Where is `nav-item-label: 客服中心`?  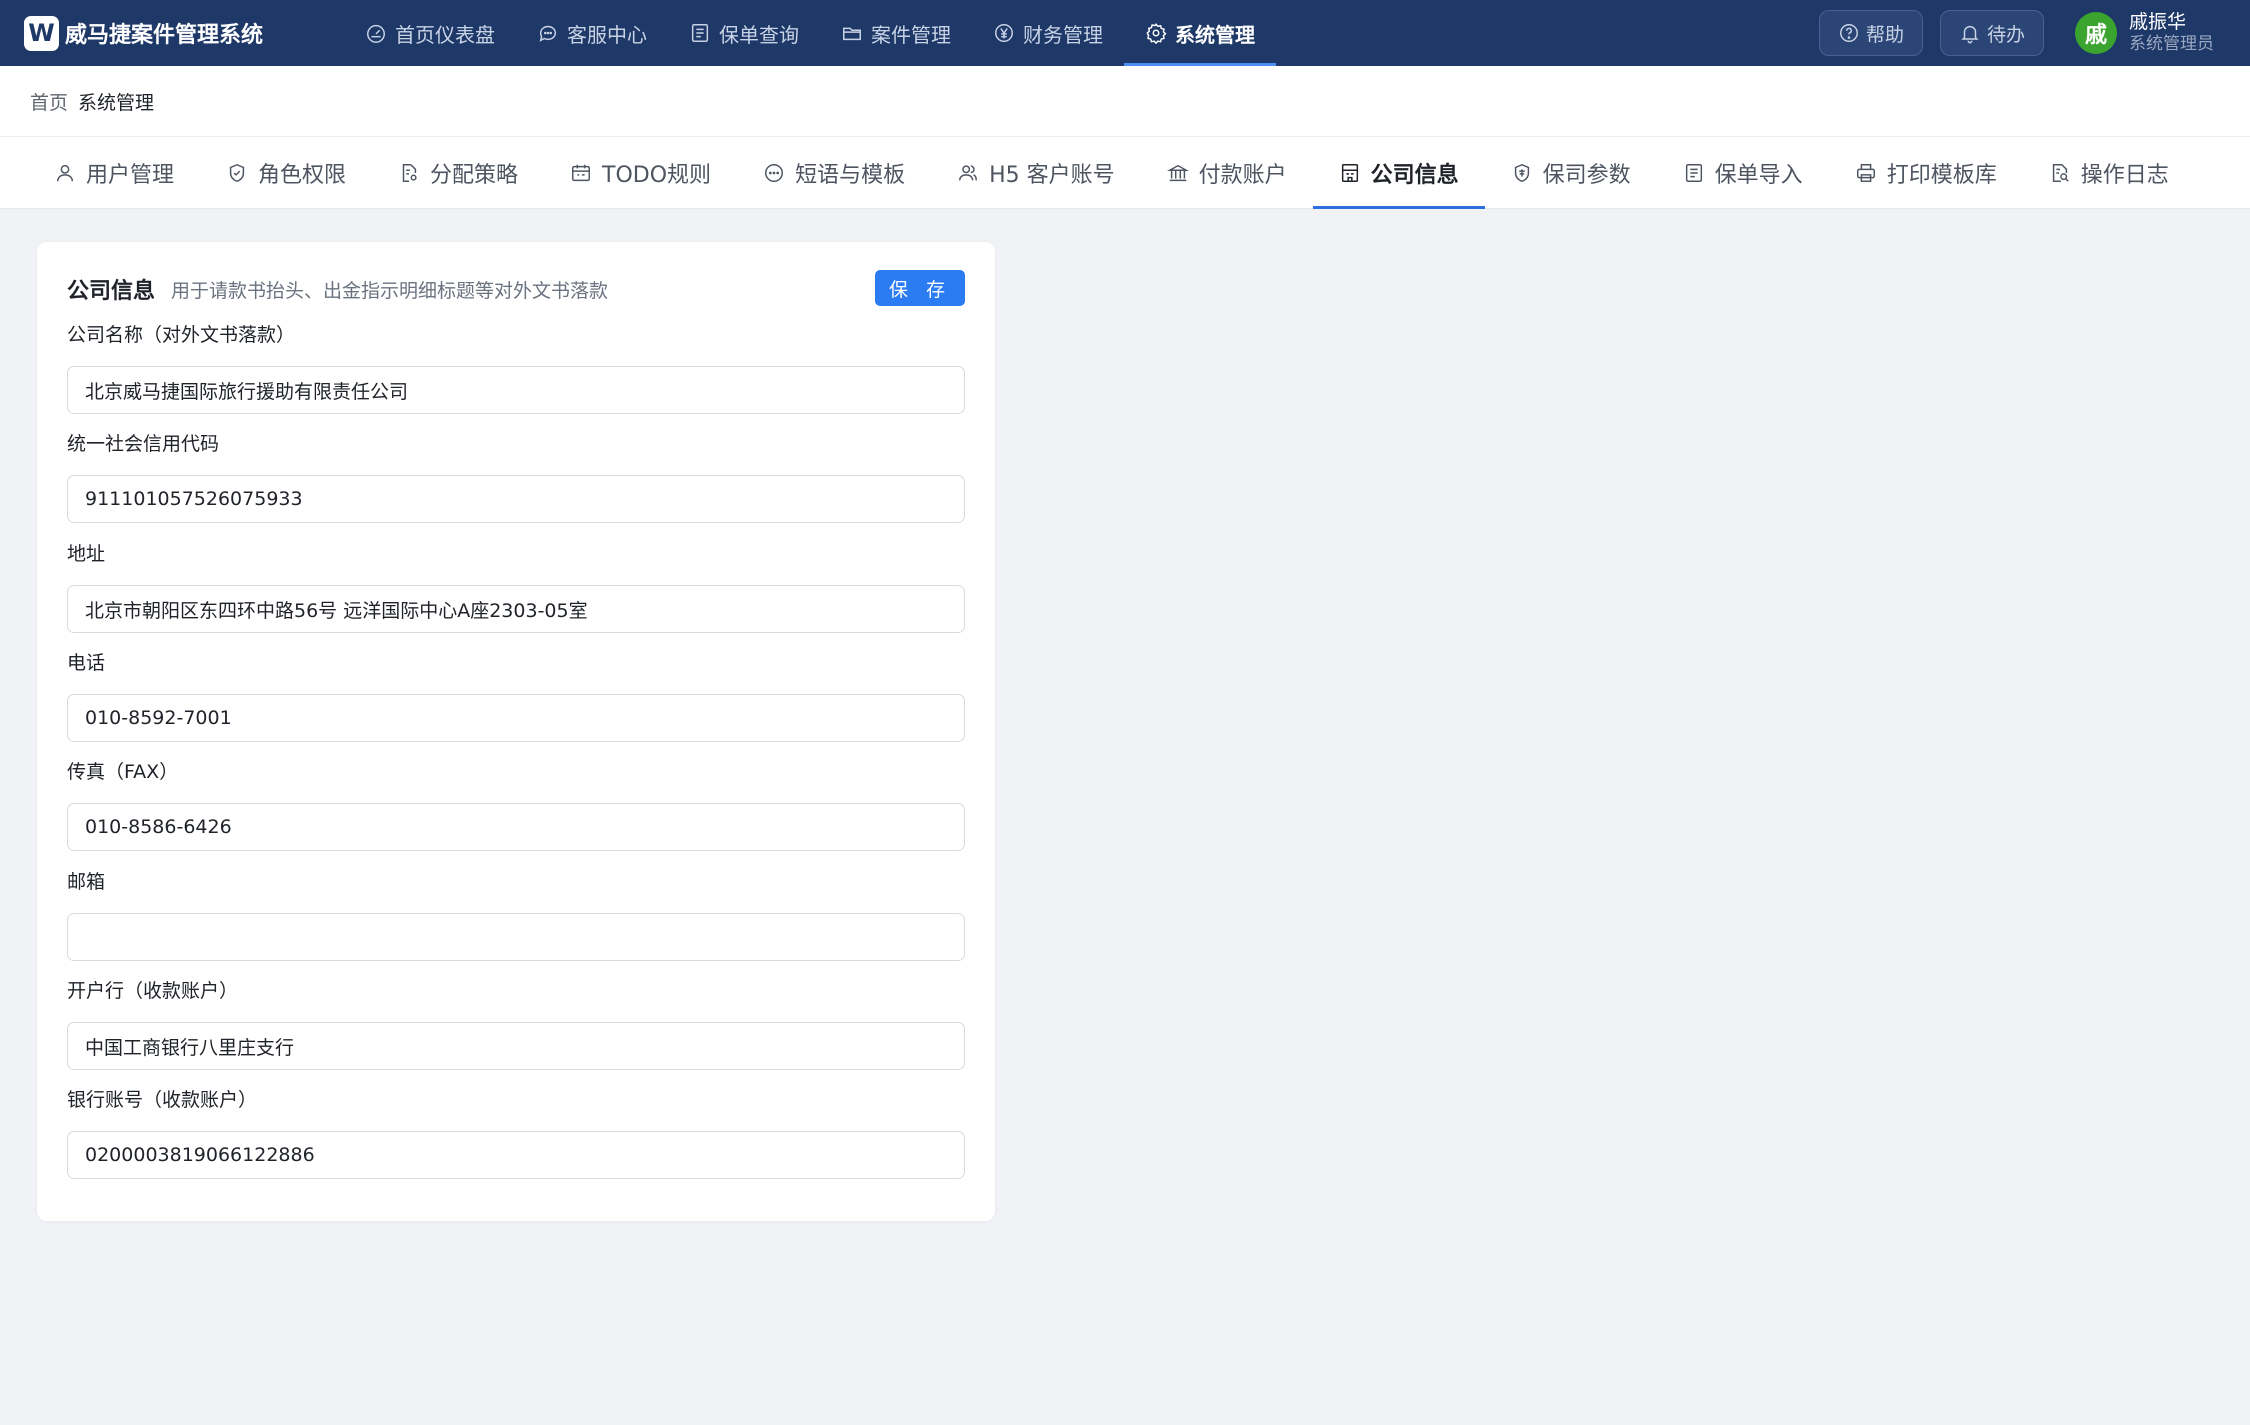 nav-item-label: 客服中心 is located at coordinates (607, 34).